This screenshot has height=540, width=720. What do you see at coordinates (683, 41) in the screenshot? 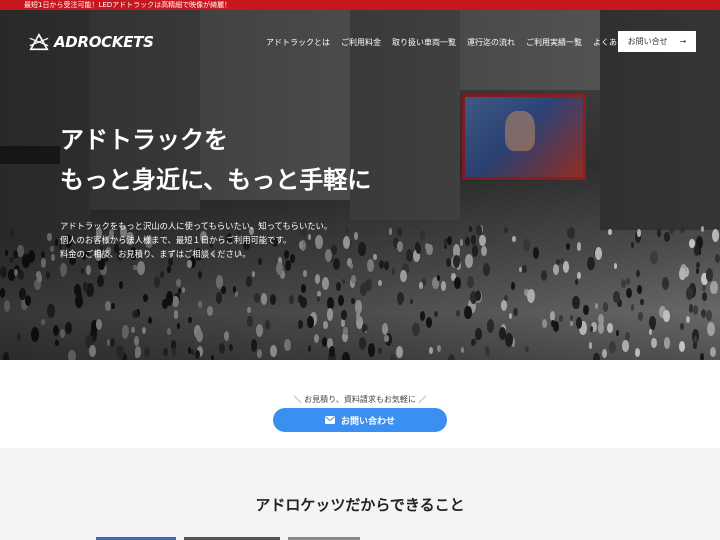
I see `arrow-right-icon: →` at bounding box center [683, 41].